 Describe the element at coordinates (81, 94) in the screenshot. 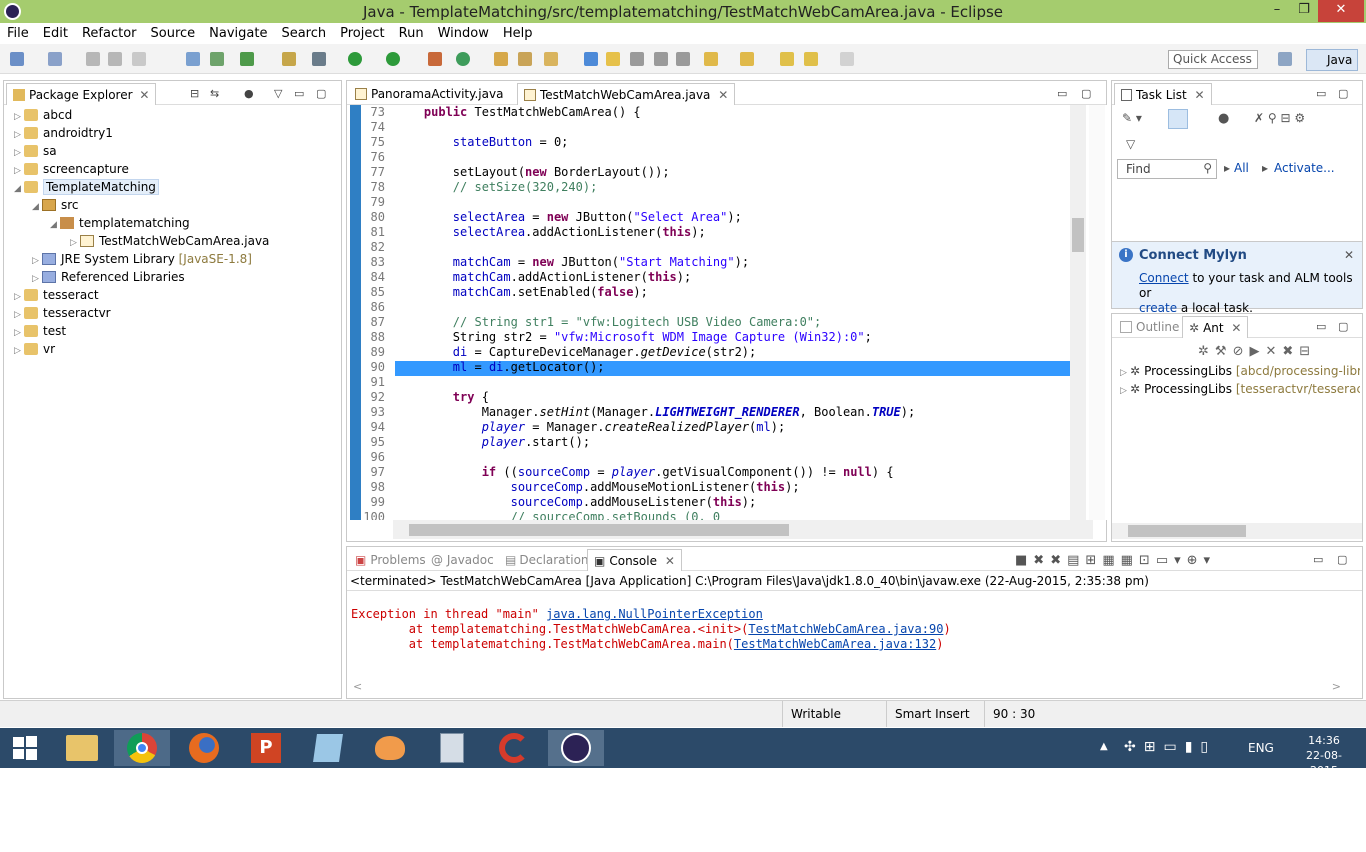

I see `tab-package-explorer: Package Explorer ✕` at that location.